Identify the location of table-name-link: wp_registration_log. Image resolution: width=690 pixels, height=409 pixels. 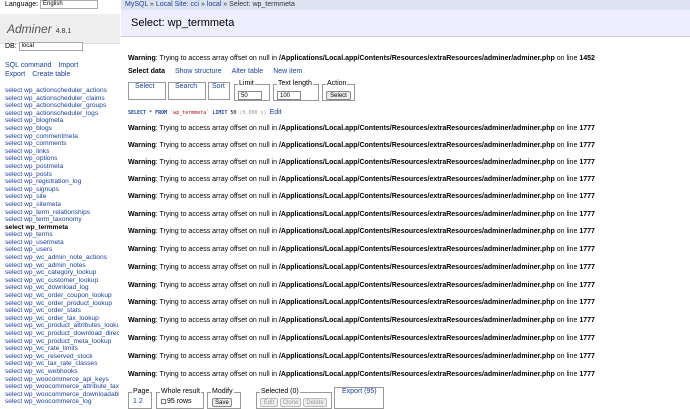
(52, 181).